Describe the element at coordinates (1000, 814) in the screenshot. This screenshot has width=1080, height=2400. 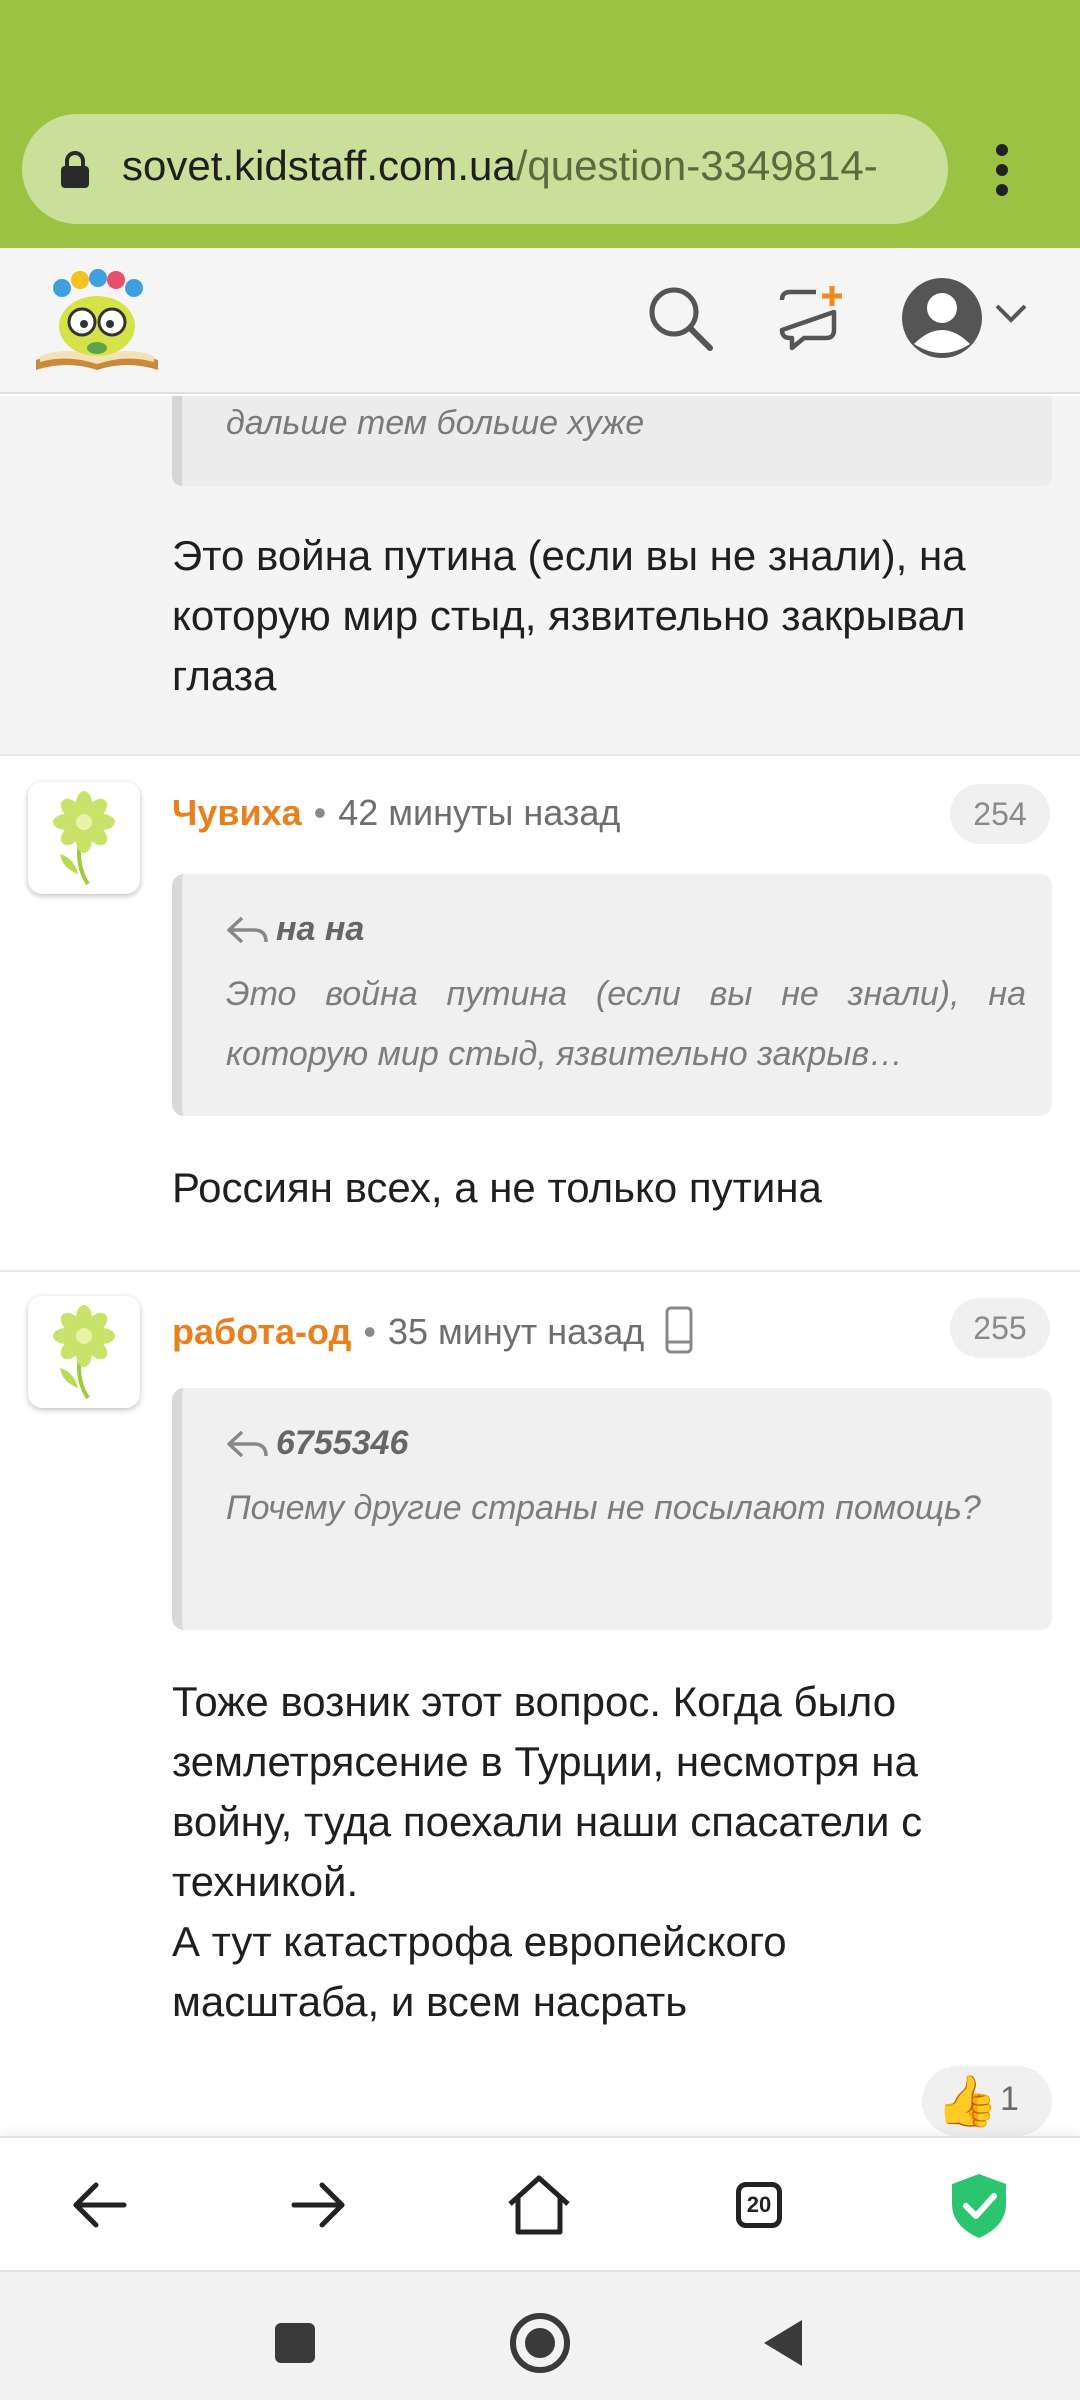
I see `comment-number-badge: 254` at that location.